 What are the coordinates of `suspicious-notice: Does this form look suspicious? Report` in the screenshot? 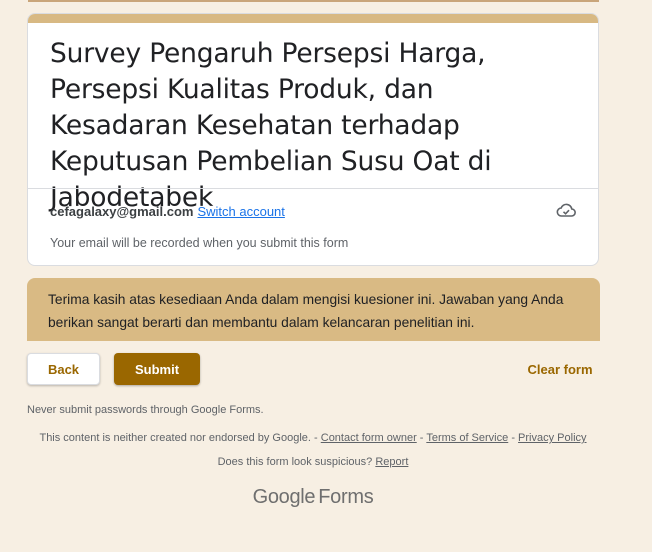 It's located at (313, 462).